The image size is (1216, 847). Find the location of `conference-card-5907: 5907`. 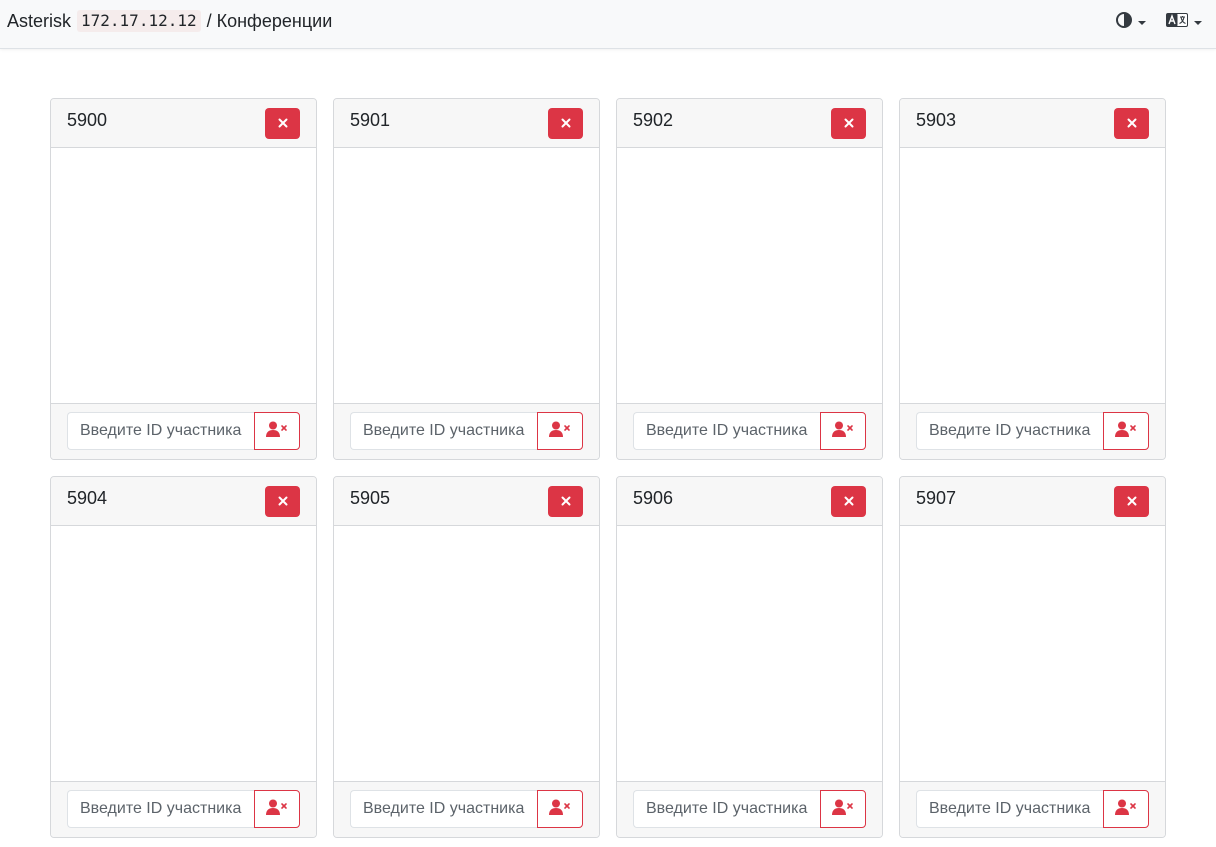

conference-card-5907: 5907 is located at coordinates (1032, 657).